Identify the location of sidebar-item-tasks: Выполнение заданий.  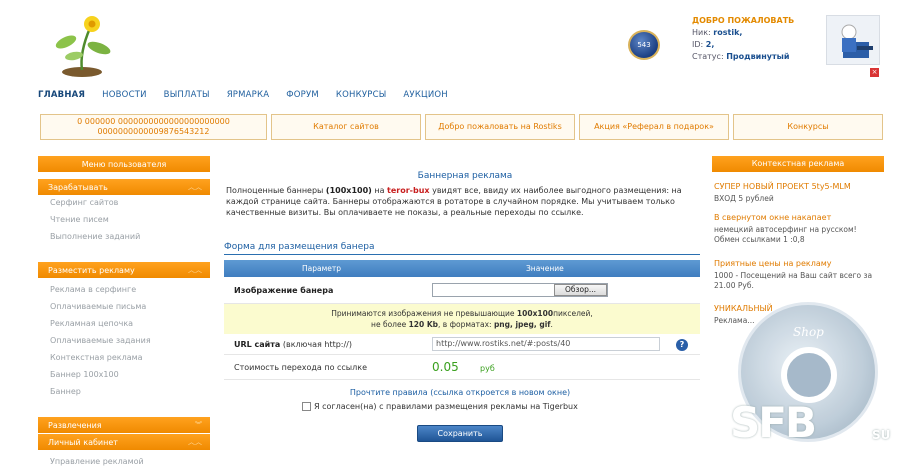
(95, 236).